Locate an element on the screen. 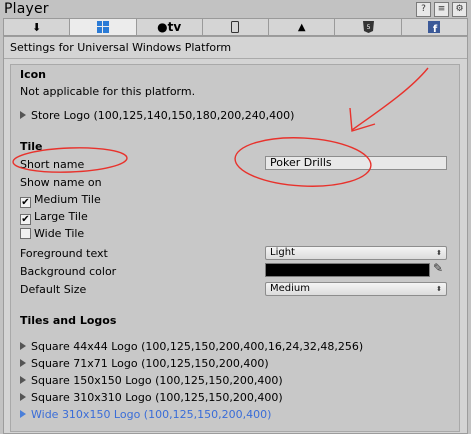 The height and width of the screenshot is (434, 471). tab-tvos: ● tv is located at coordinates (168, 27).